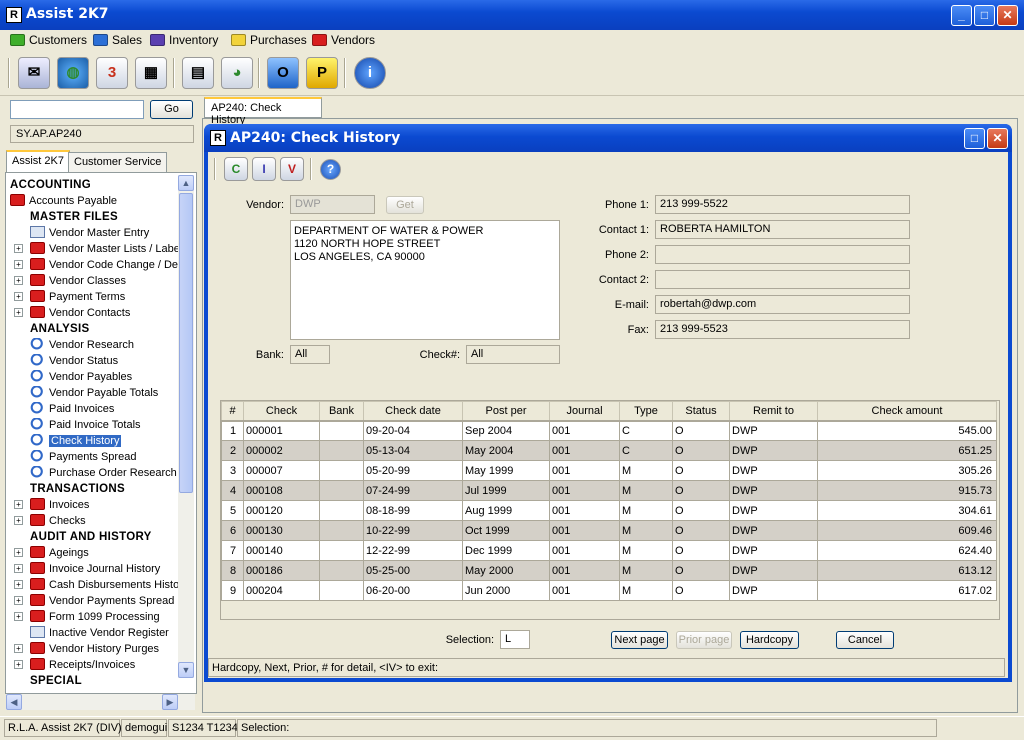  What do you see at coordinates (370, 73) in the screenshot?
I see `info-icon: i` at bounding box center [370, 73].